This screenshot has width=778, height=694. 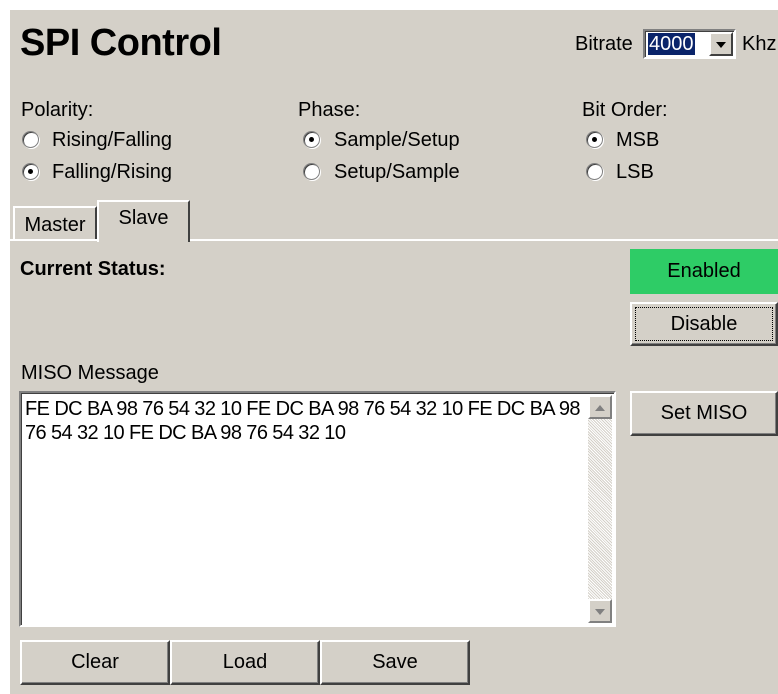 What do you see at coordinates (600, 509) in the screenshot?
I see `vertical-scrollbar` at bounding box center [600, 509].